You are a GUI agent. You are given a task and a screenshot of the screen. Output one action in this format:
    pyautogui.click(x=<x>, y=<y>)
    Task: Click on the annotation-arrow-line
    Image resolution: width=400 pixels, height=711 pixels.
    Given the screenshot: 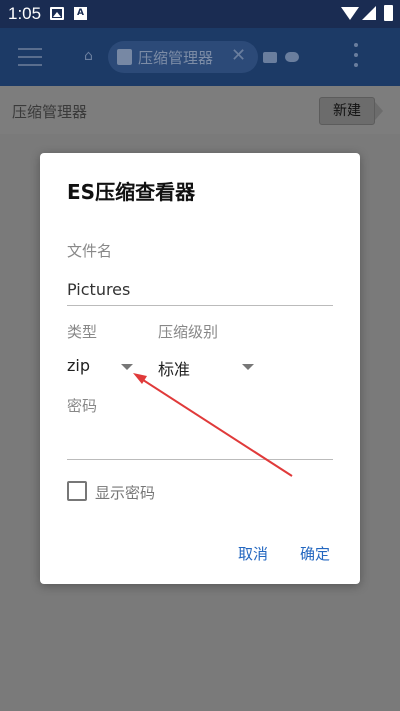 What is the action you would take?
    pyautogui.click(x=216, y=427)
    